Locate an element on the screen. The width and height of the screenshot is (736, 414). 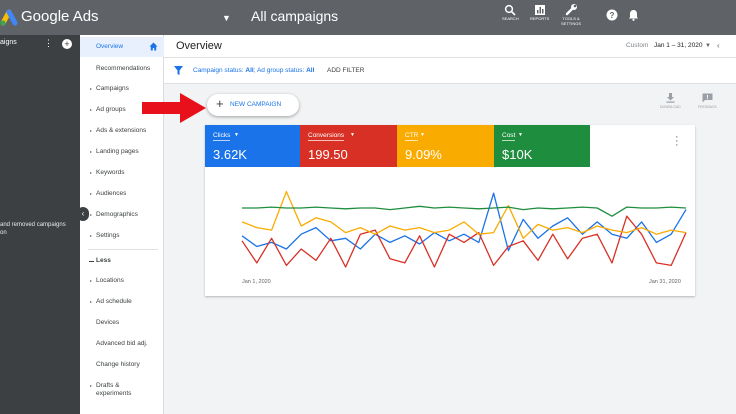
nav-item-demographics: ▸ Demographics is located at coordinates (122, 215).